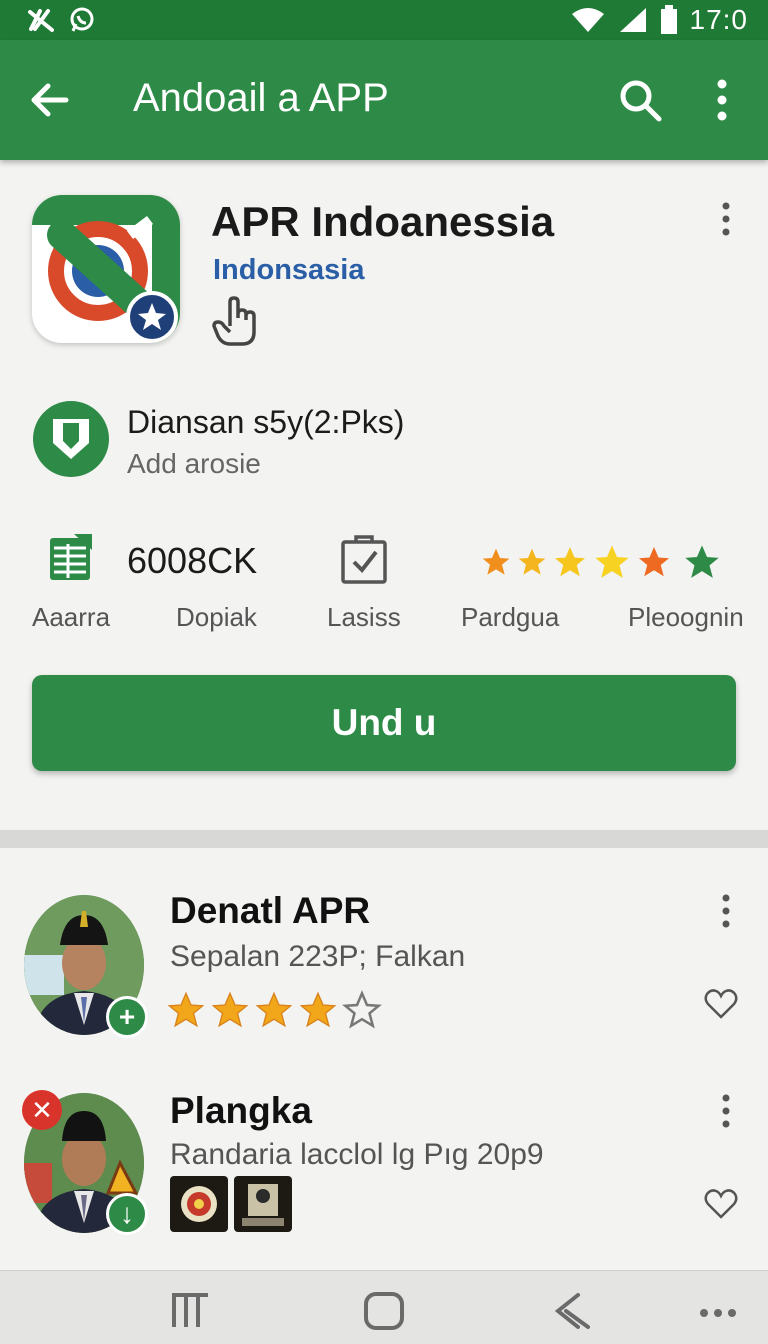 The width and height of the screenshot is (768, 1344). Describe the element at coordinates (50, 100) in the screenshot. I see `back-arrow-icon` at that location.